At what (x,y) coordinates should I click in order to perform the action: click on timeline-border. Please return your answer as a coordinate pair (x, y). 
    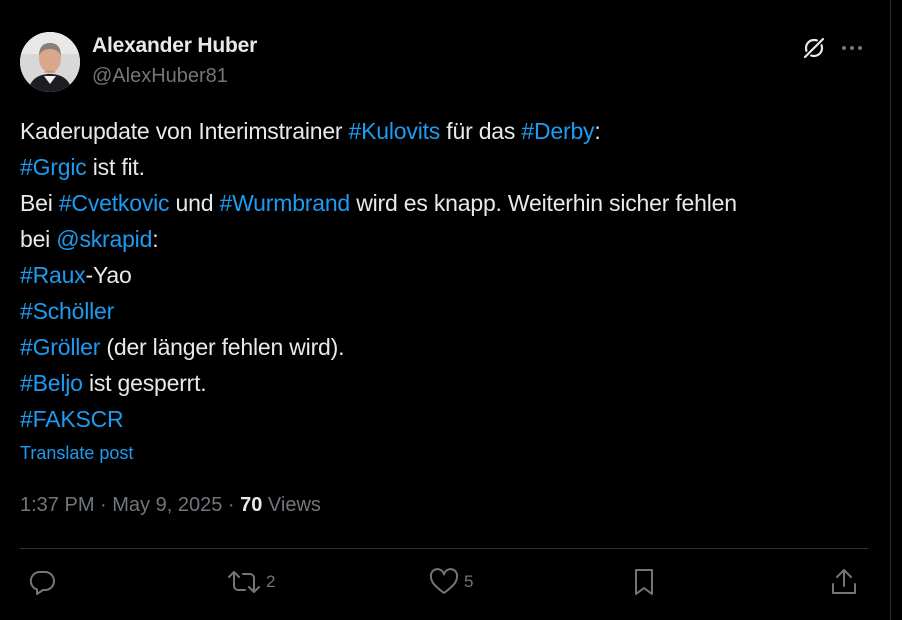
    Looking at the image, I should click on (890, 310).